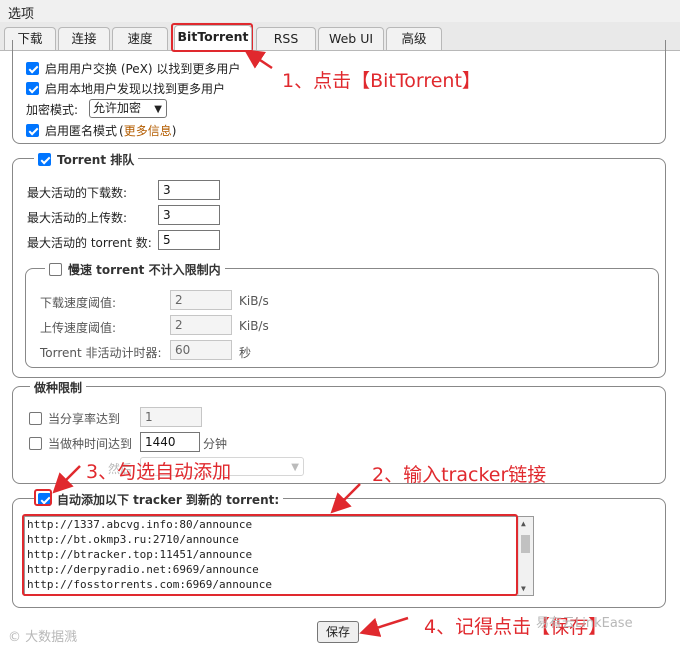 This screenshot has width=680, height=650. Describe the element at coordinates (459, 475) in the screenshot. I see `annotation-2: 2、输入tracker链接` at that location.